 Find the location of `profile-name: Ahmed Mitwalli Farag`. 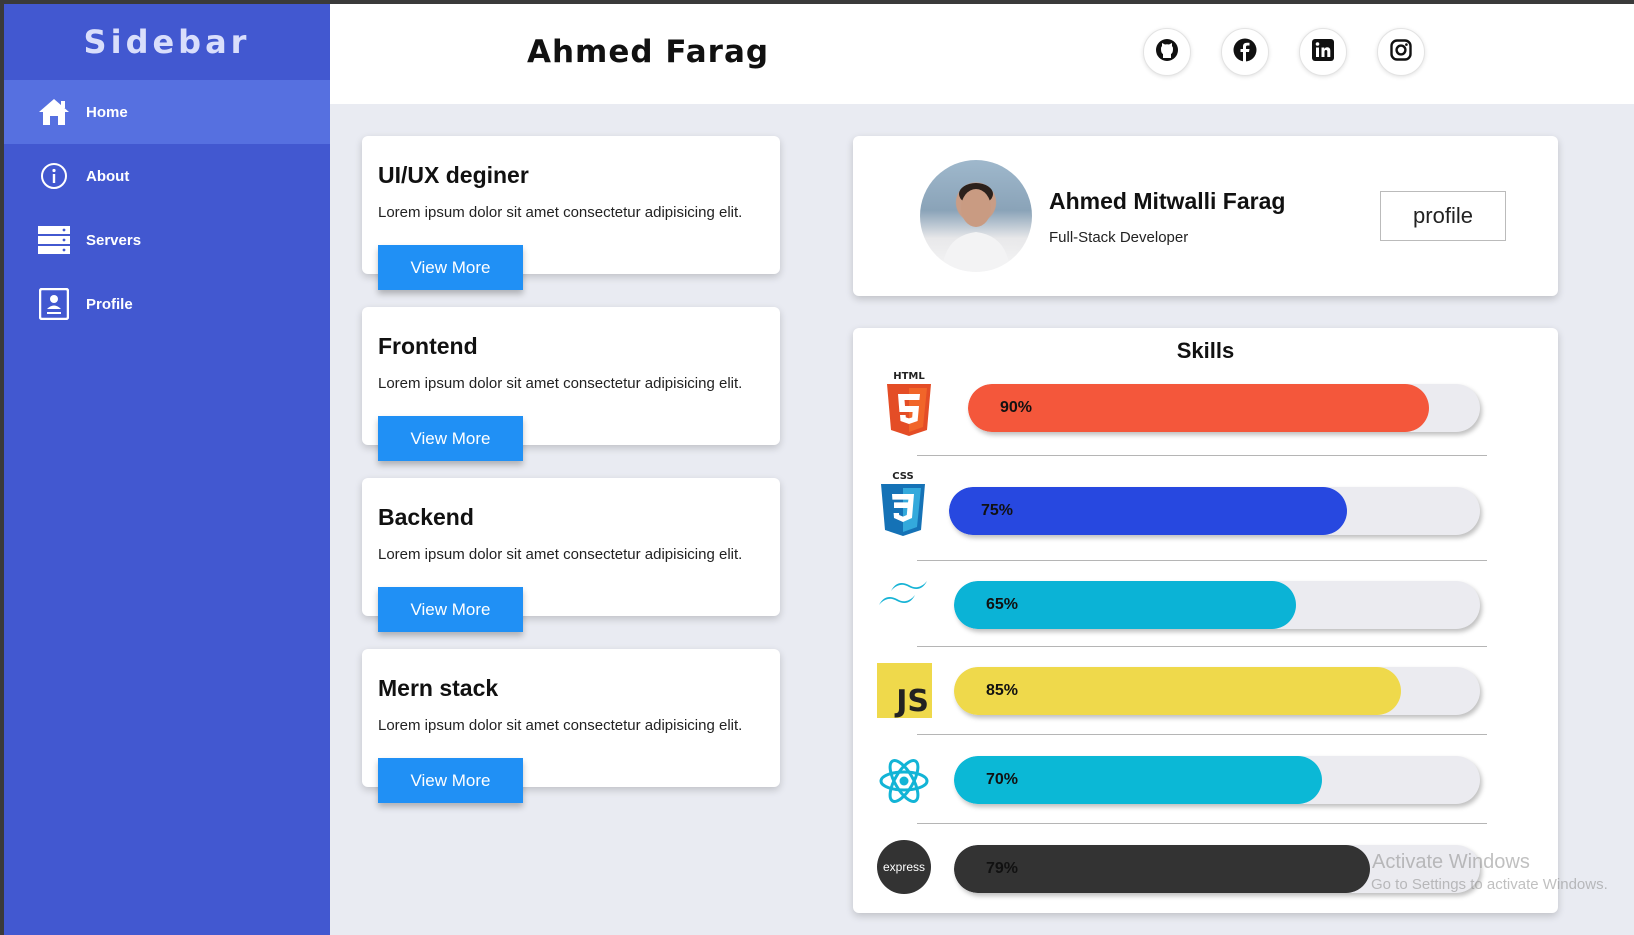

profile-name: Ahmed Mitwalli Farag is located at coordinates (1167, 201).